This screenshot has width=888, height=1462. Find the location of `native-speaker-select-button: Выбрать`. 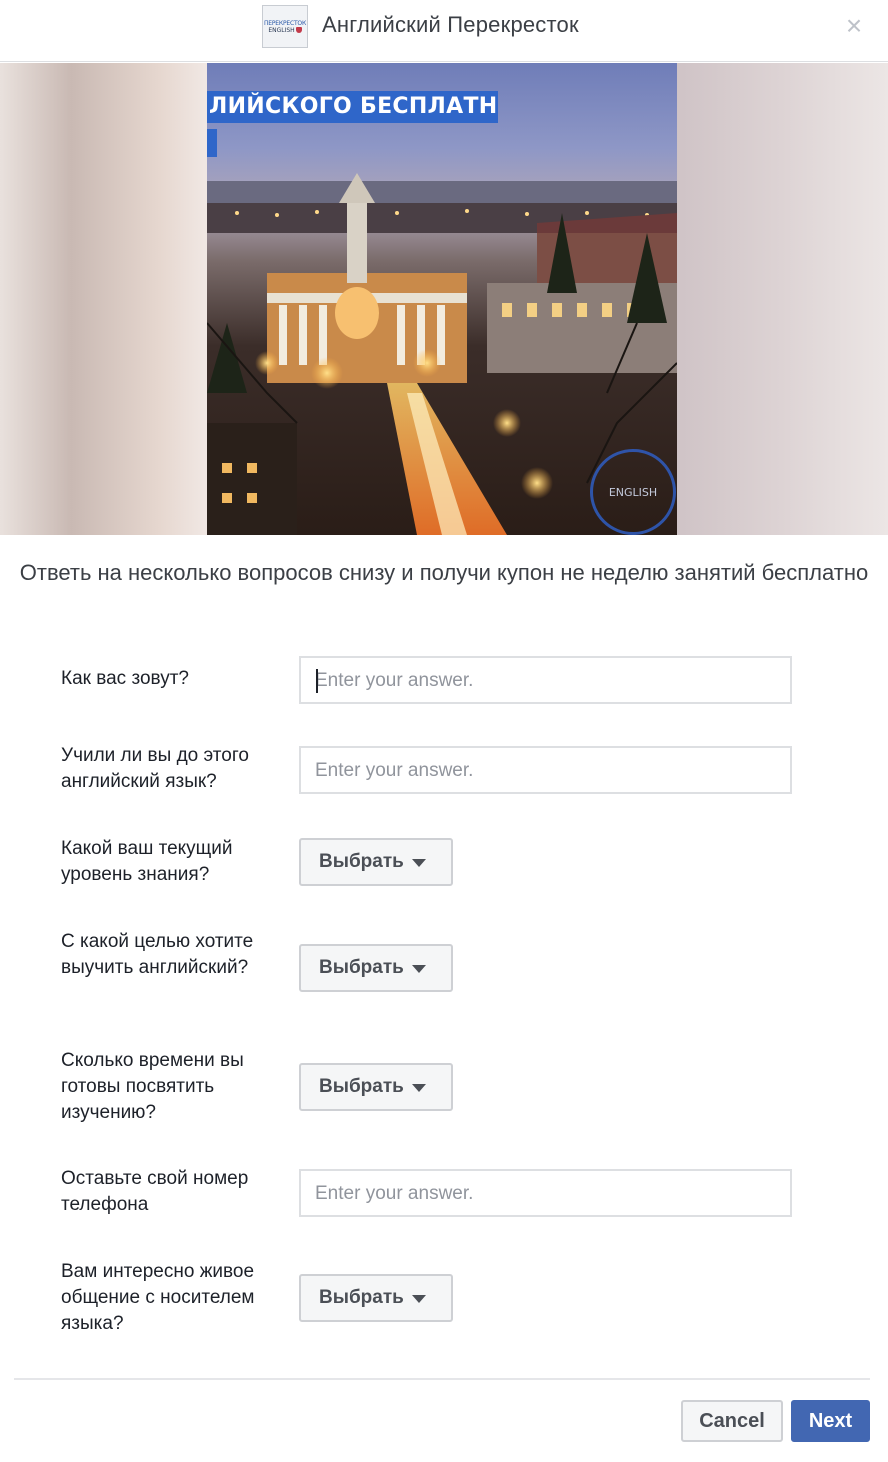

native-speaker-select-button: Выбрать is located at coordinates (376, 1298).